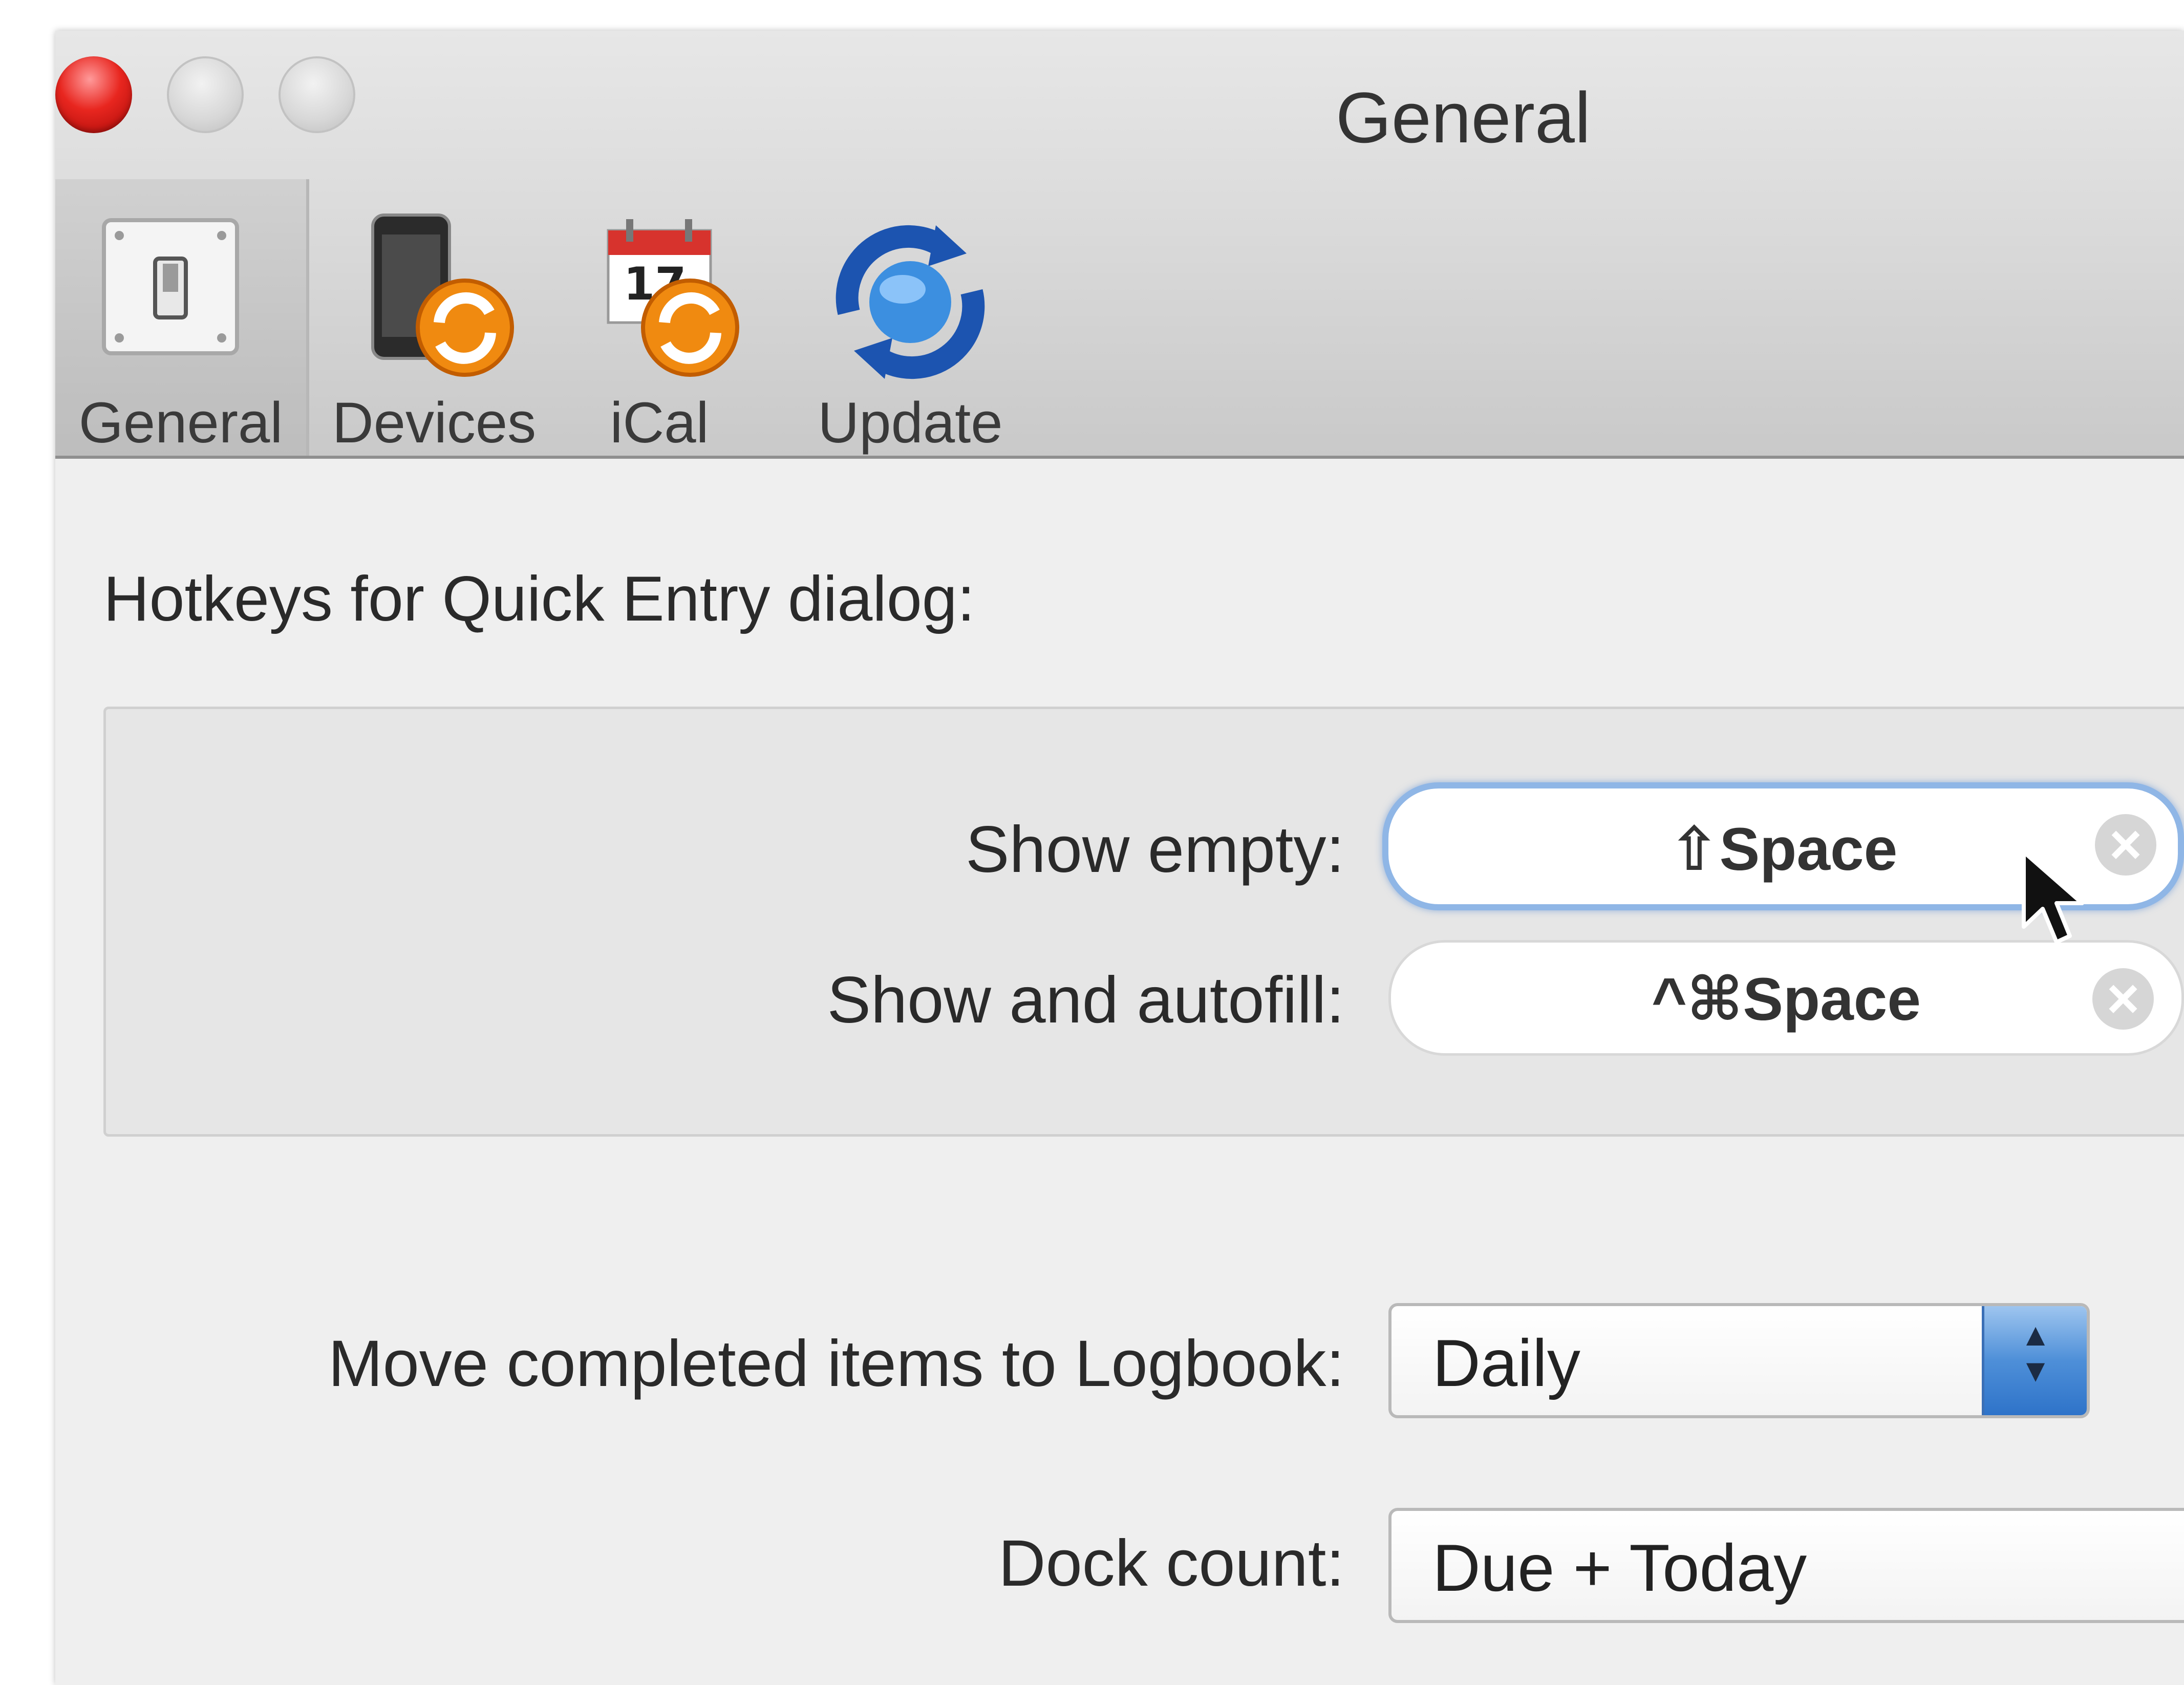  I want to click on logbook-select-value: Daily, so click(1506, 1363).